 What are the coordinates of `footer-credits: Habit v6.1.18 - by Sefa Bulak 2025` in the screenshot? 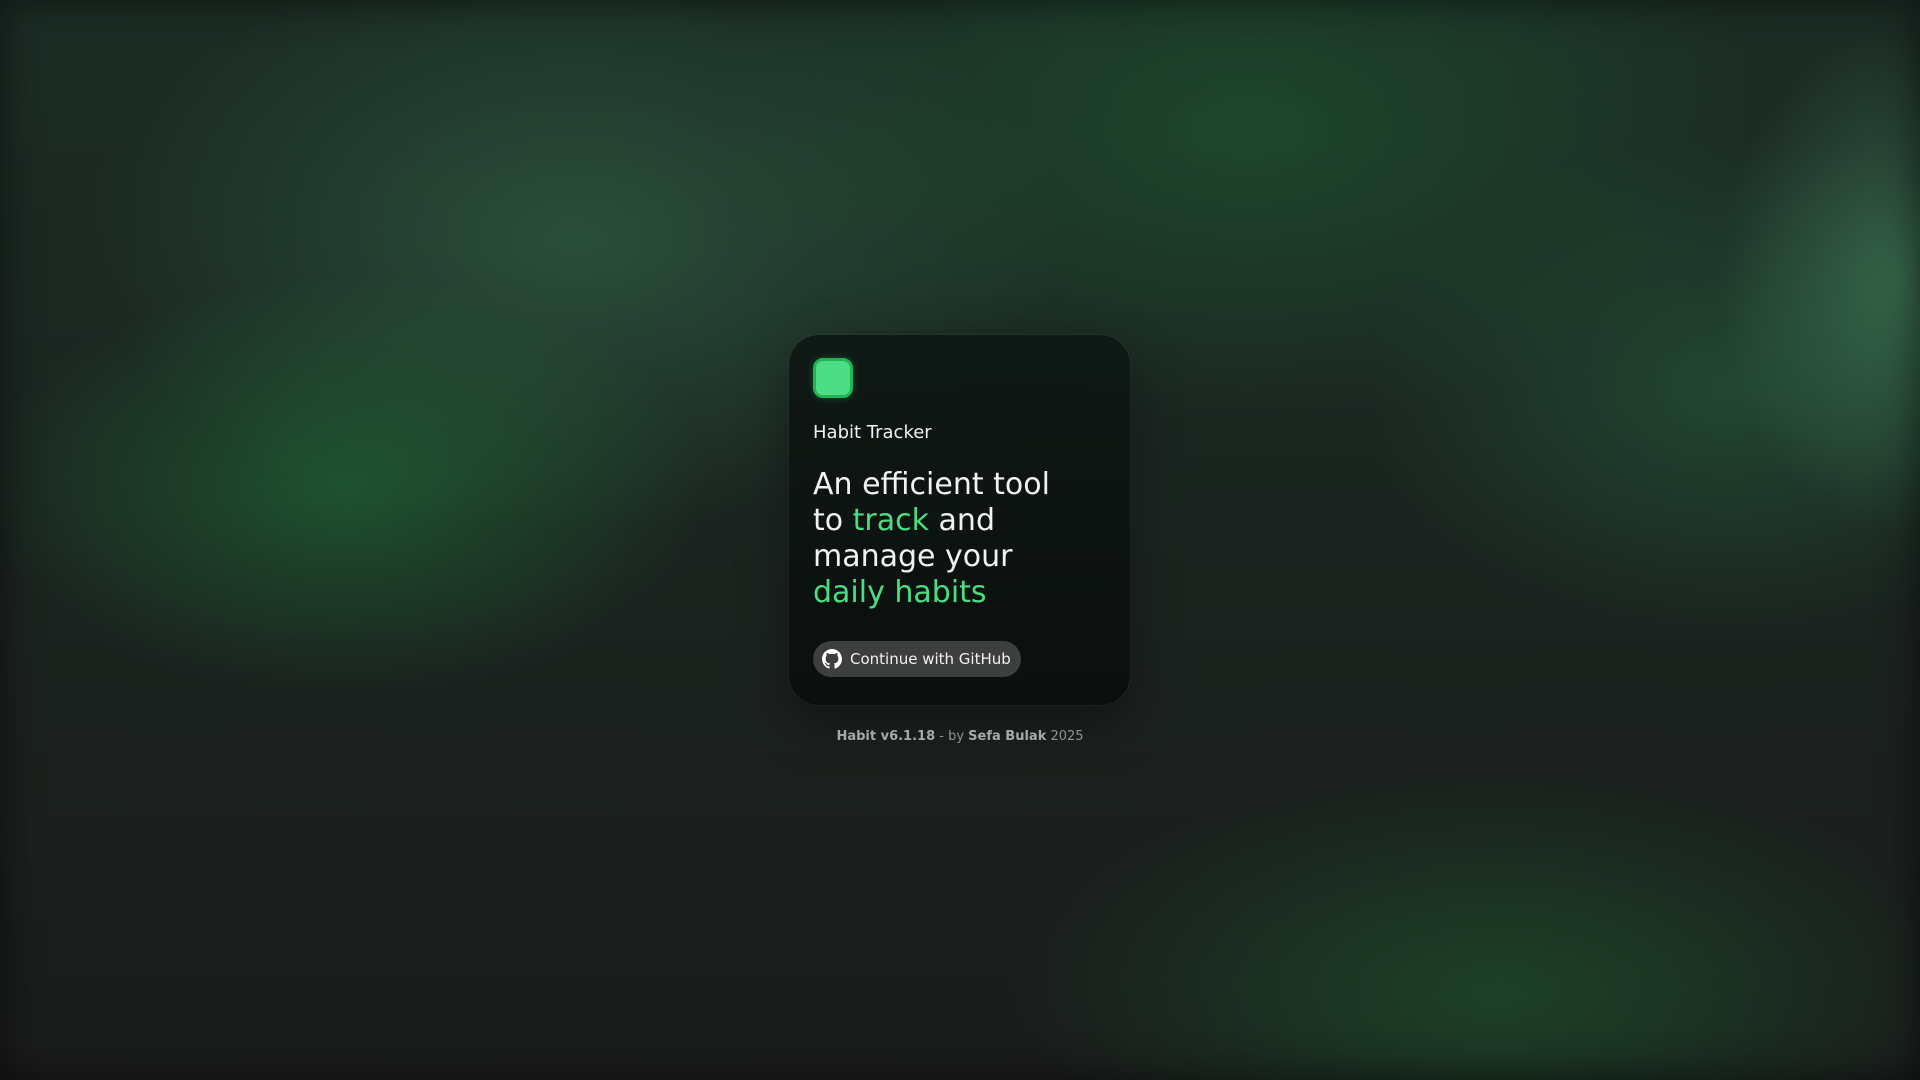 It's located at (960, 736).